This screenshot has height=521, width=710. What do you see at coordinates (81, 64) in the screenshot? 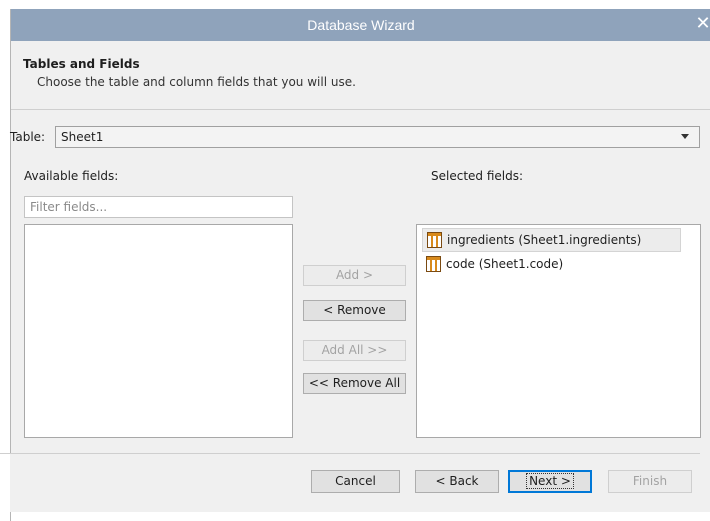
I see `page-title: Tables and Fields` at bounding box center [81, 64].